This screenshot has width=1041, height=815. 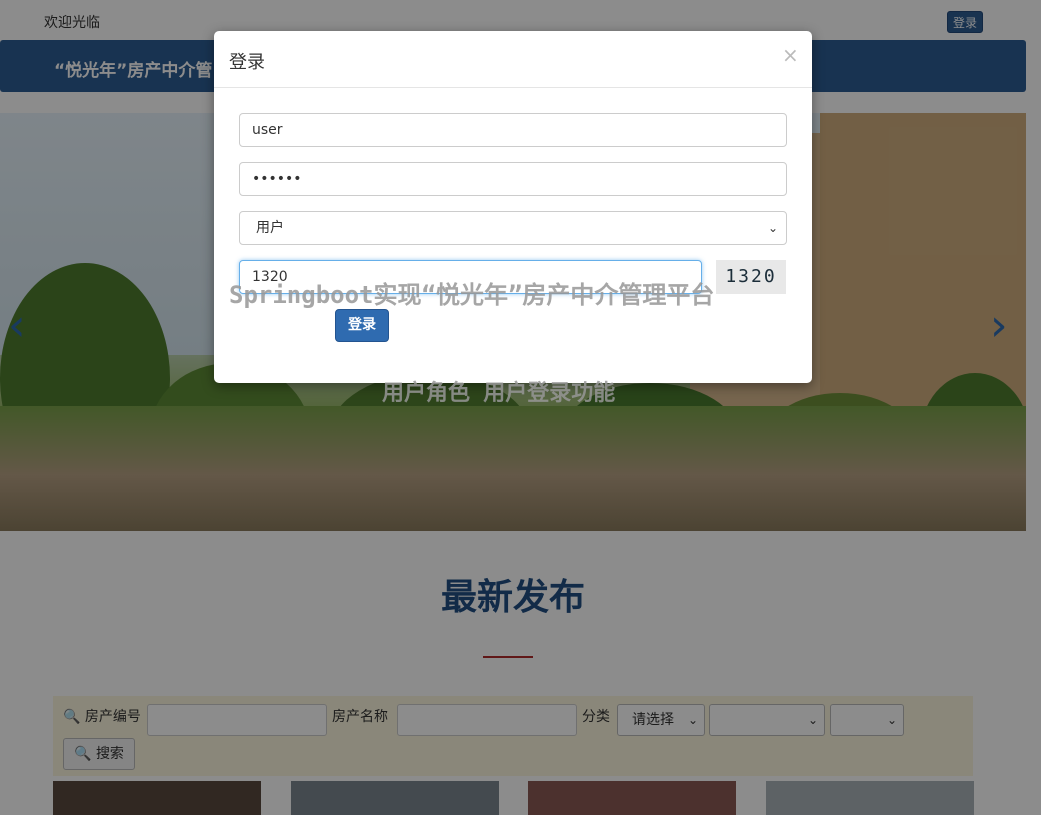 What do you see at coordinates (270, 228) in the screenshot?
I see `role-select-value: 用户` at bounding box center [270, 228].